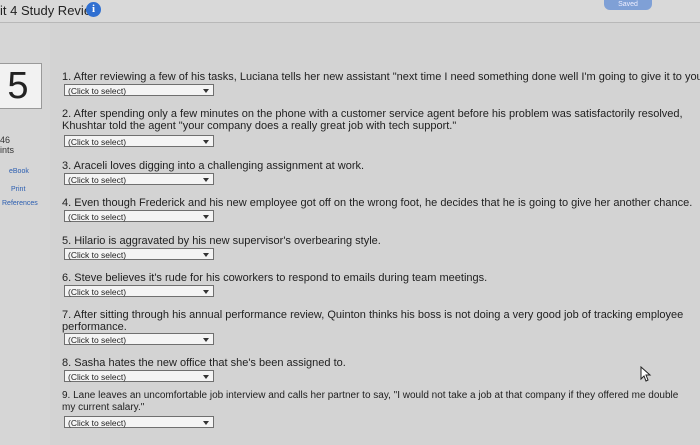 The height and width of the screenshot is (445, 700). What do you see at coordinates (139, 179) in the screenshot?
I see `question-3-select: (Click to select)` at bounding box center [139, 179].